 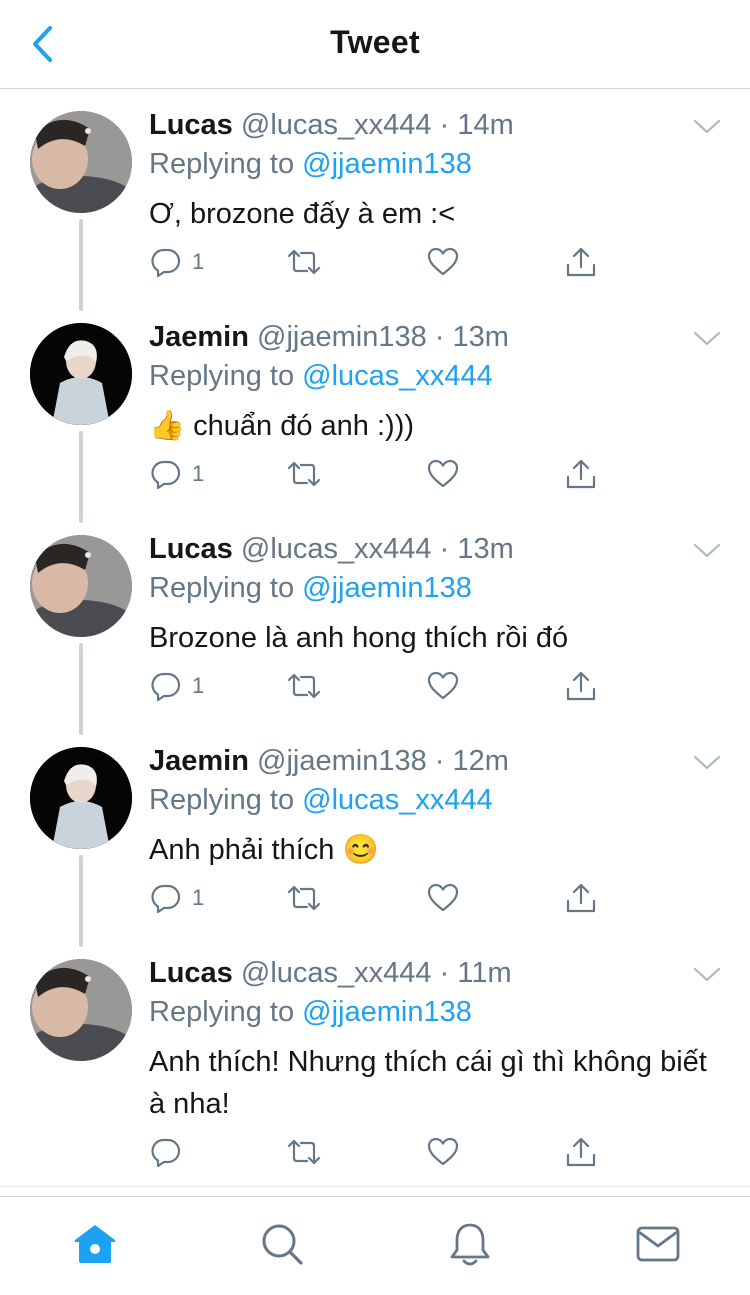 I want to click on timestamp: 14m, so click(x=485, y=125).